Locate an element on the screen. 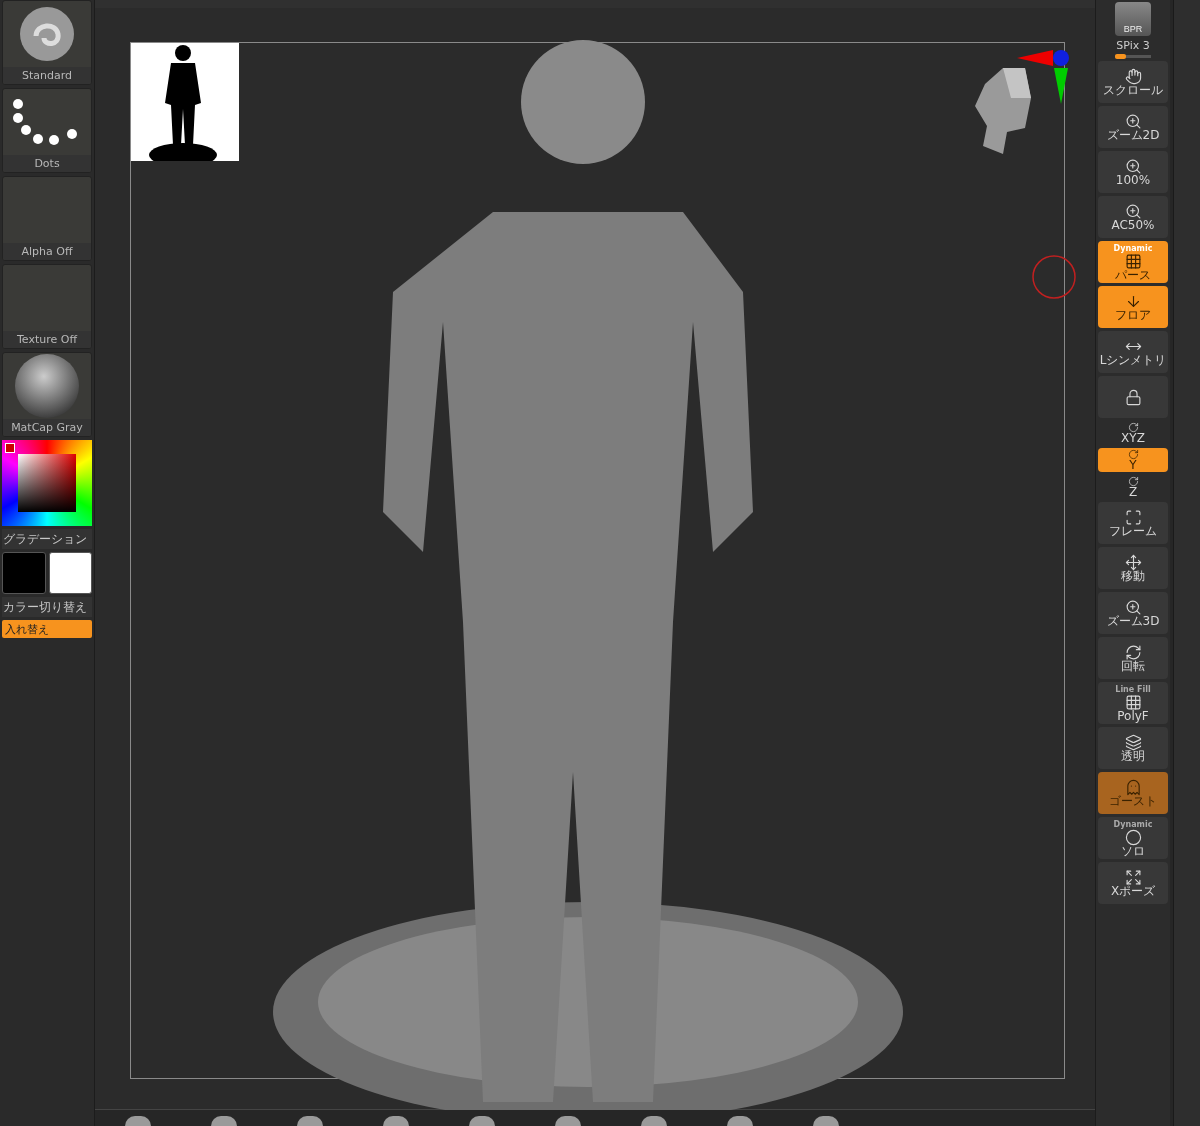  toolbar-button is located at coordinates (1133, 397).